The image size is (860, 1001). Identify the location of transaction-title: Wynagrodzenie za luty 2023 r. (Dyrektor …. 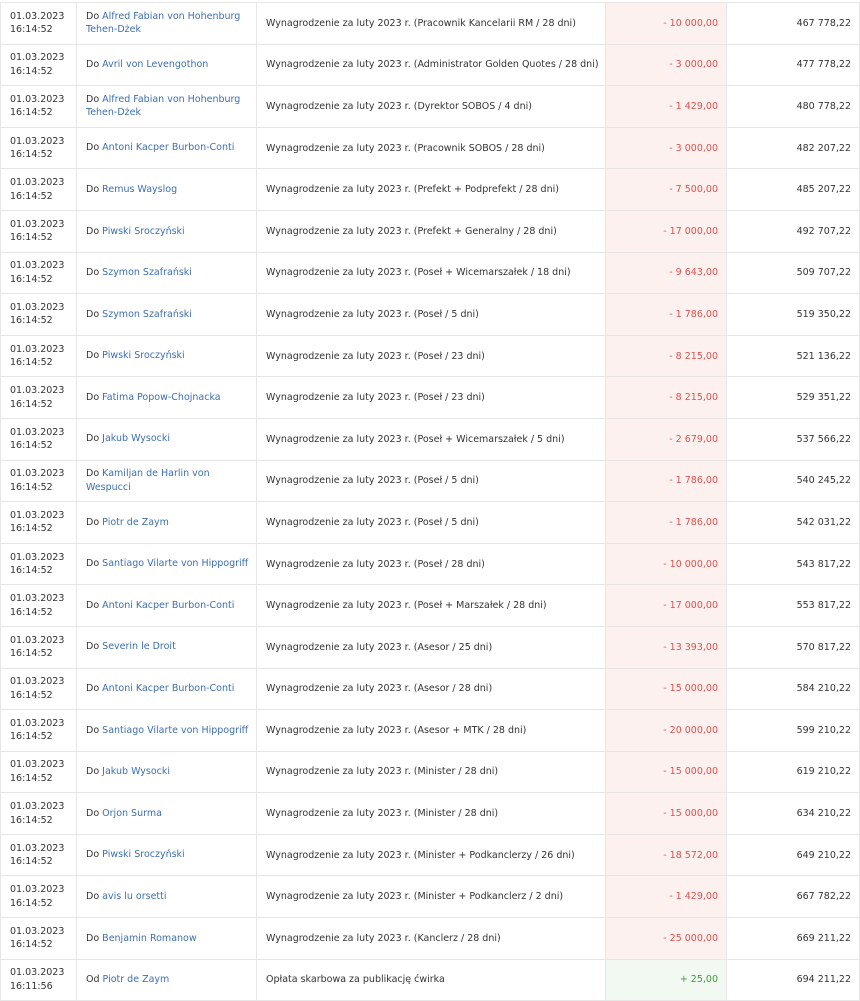
(431, 106).